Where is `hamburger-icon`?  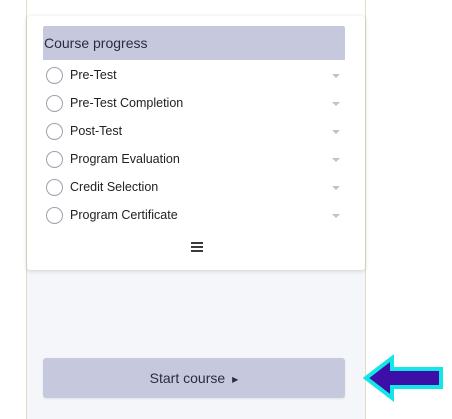
hamburger-icon is located at coordinates (197, 247).